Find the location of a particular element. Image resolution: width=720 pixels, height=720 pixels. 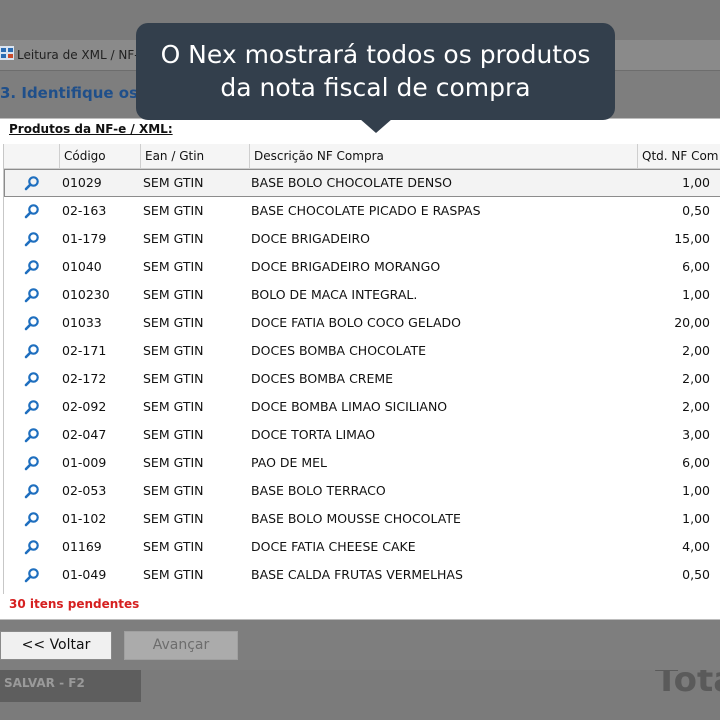

row-description: DOCE FATIA BOLO COCO GELADO is located at coordinates (356, 322).